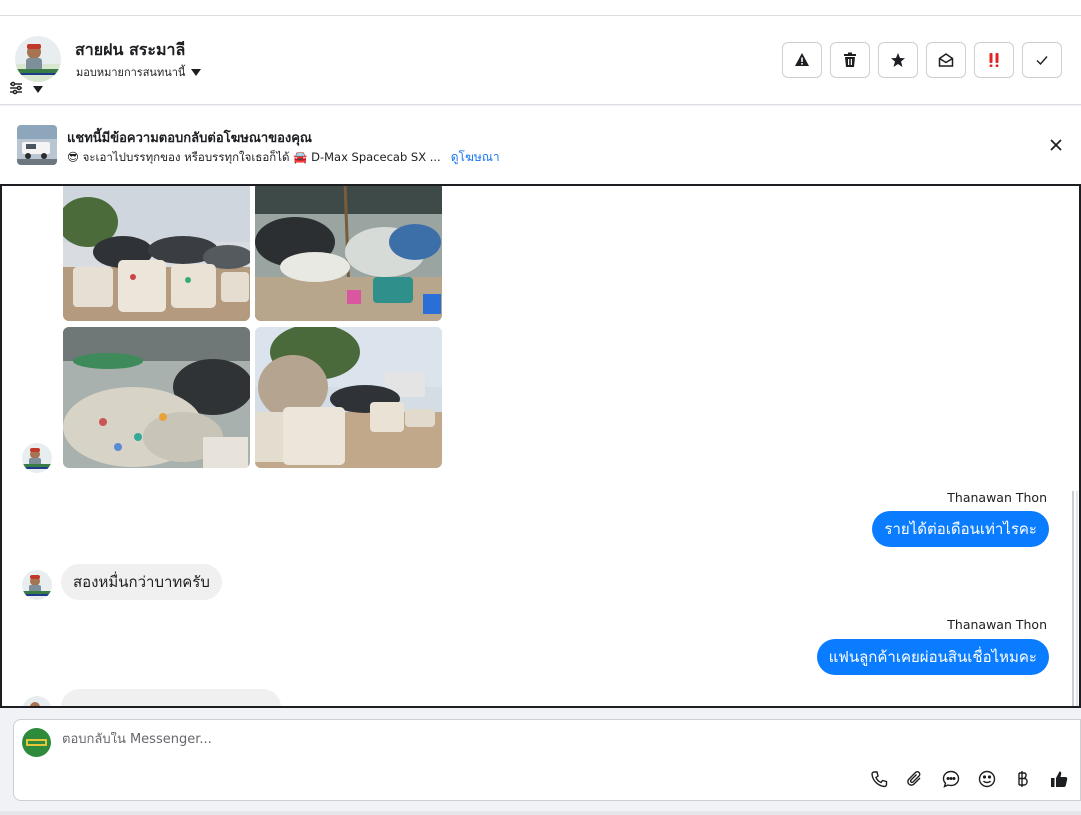 Image resolution: width=1081 pixels, height=815 pixels. I want to click on incoming-message-partial, so click(171, 697).